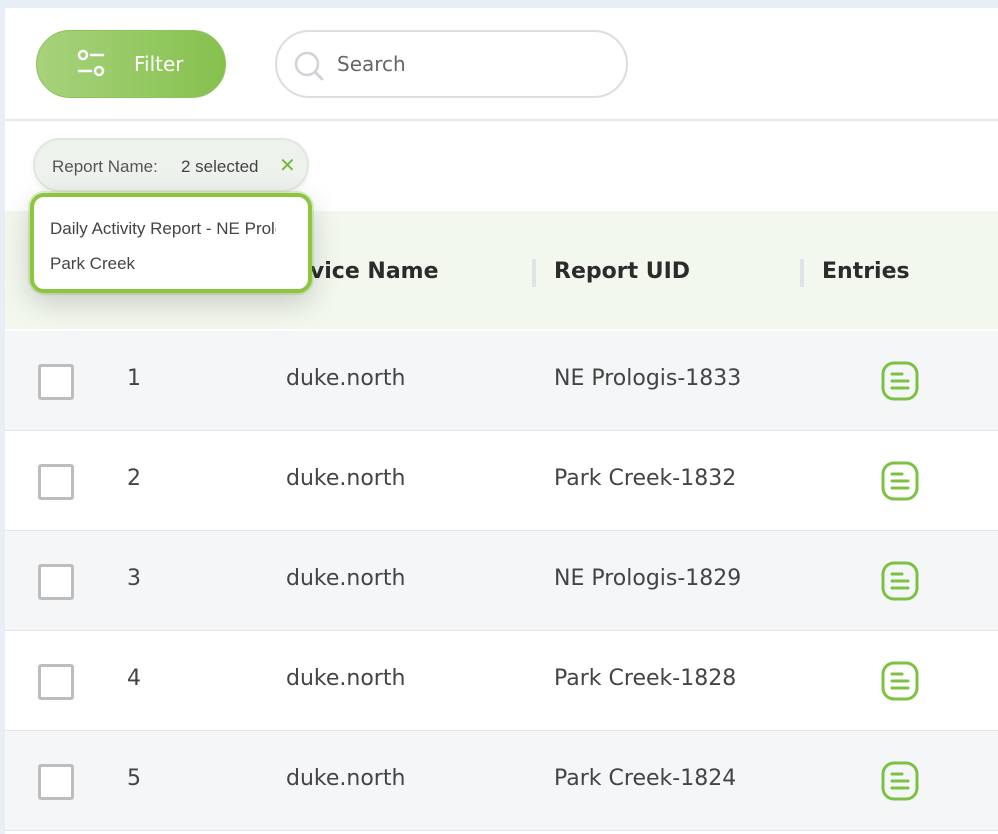  I want to click on dropdown-option: Daily Activity Report - NE Prologis, so click(163, 229).